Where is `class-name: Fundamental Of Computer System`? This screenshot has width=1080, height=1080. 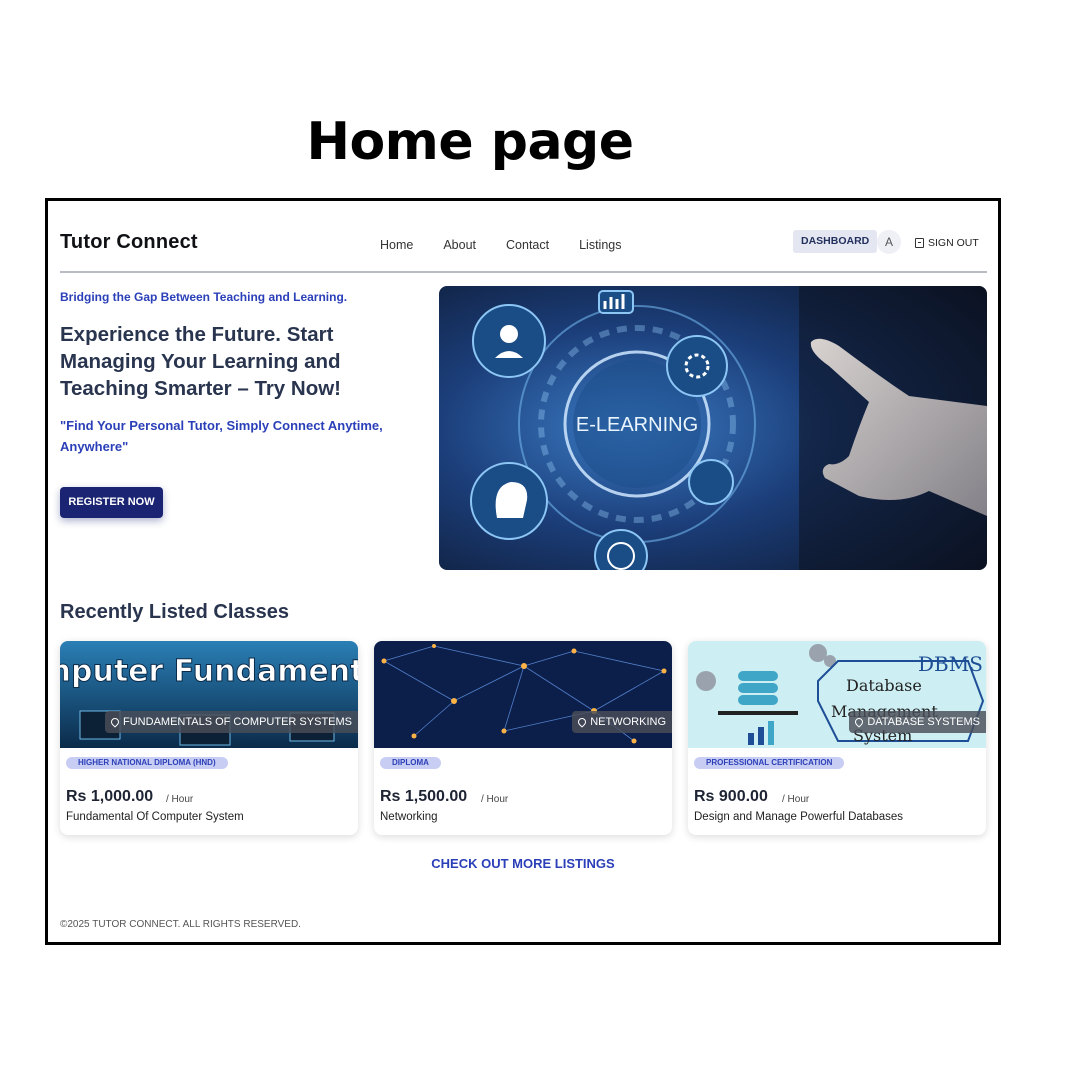
class-name: Fundamental Of Computer System is located at coordinates (155, 817).